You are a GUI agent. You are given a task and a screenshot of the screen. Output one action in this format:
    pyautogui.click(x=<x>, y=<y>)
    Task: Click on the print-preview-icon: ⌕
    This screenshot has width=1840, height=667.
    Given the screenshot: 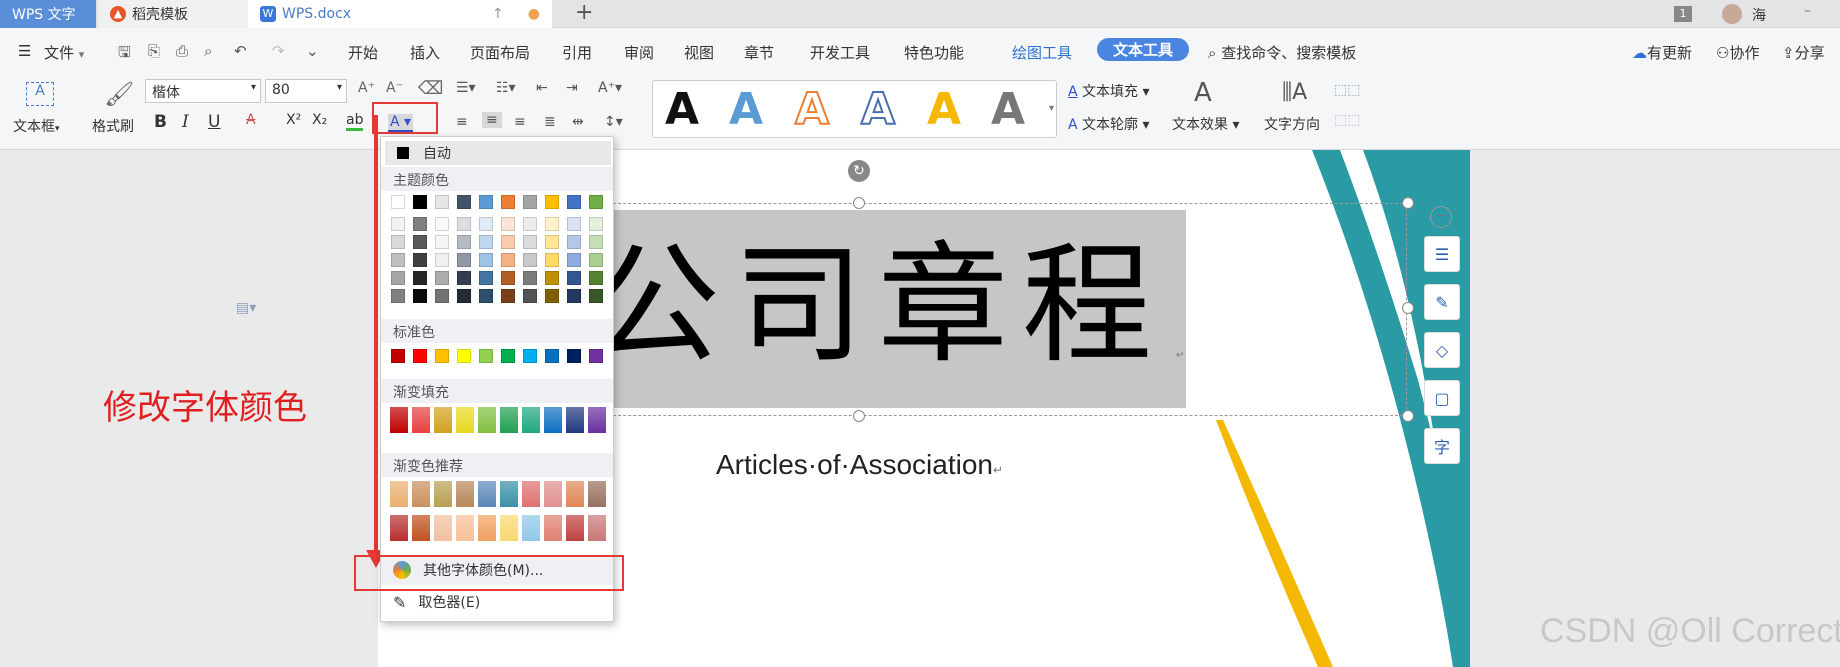 What is the action you would take?
    pyautogui.click(x=208, y=51)
    